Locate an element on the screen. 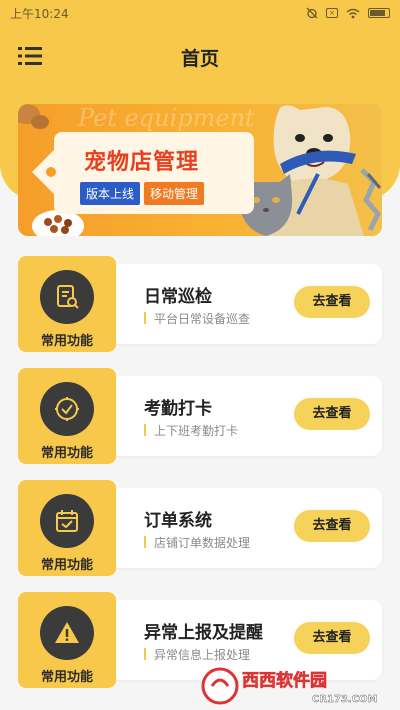 The width and height of the screenshot is (400, 710). banner-badges: 版本上线 移动管理 is located at coordinates (142, 193).